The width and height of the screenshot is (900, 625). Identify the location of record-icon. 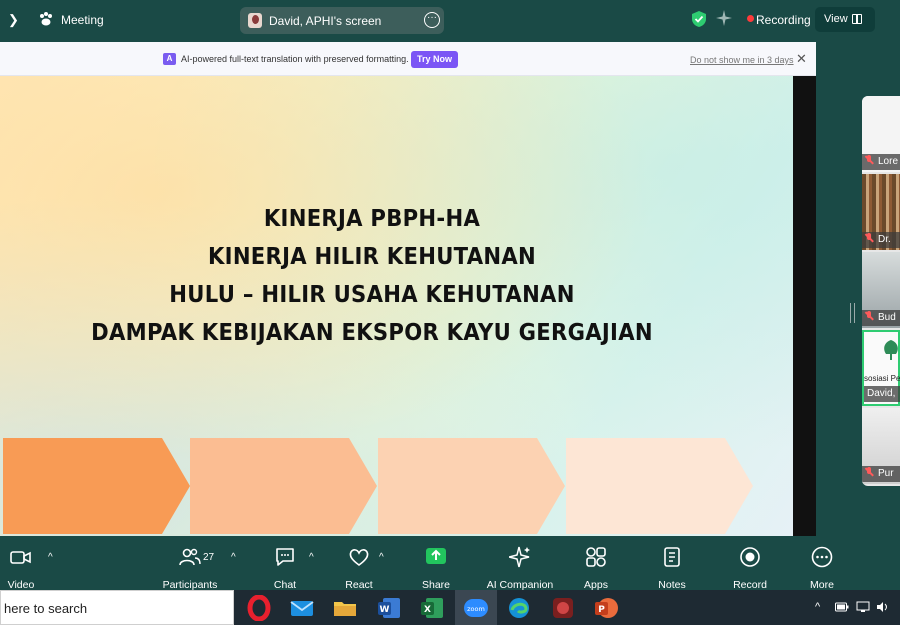
(750, 557).